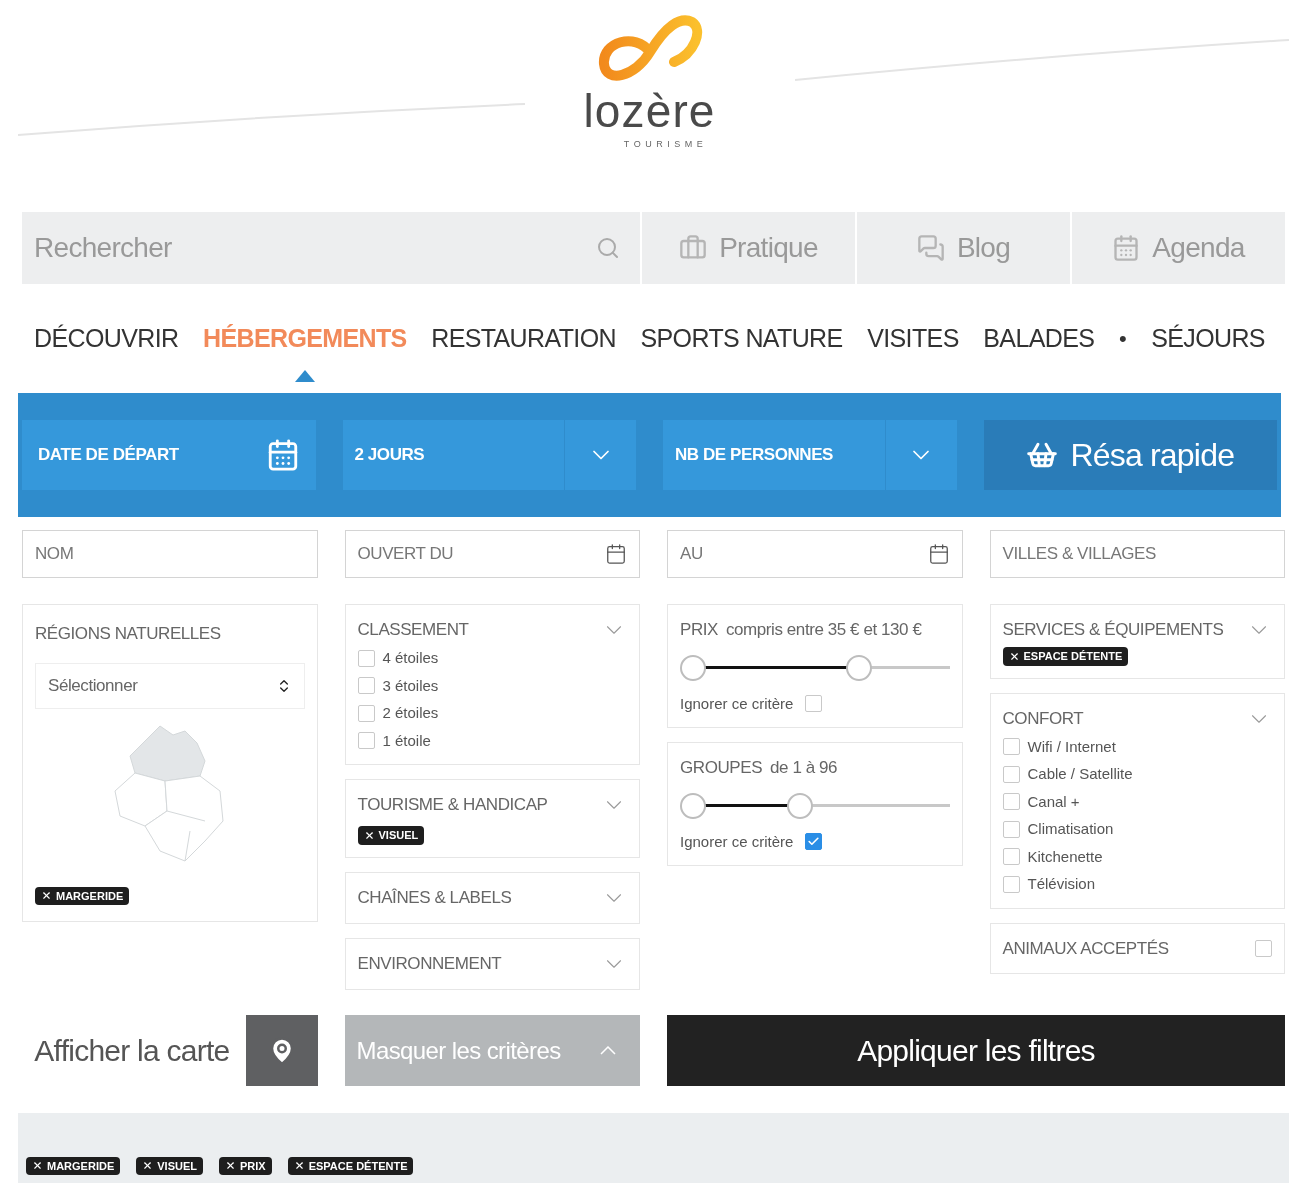 This screenshot has height=1183, width=1299. I want to click on checkbox-label: 1 étoile, so click(406, 740).